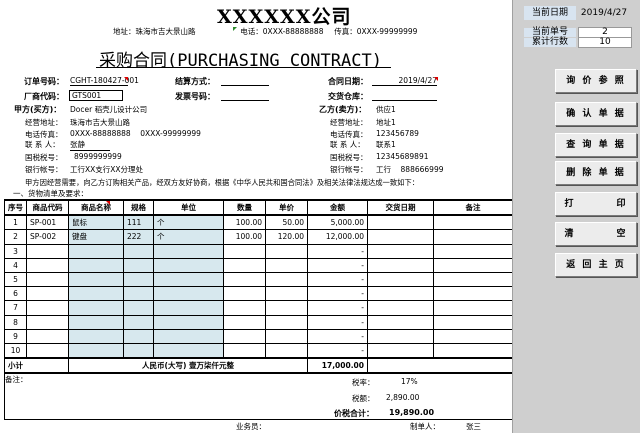 This screenshot has height=433, width=640. I want to click on inquiry-reference-button: 询 价 参 照, so click(596, 81).